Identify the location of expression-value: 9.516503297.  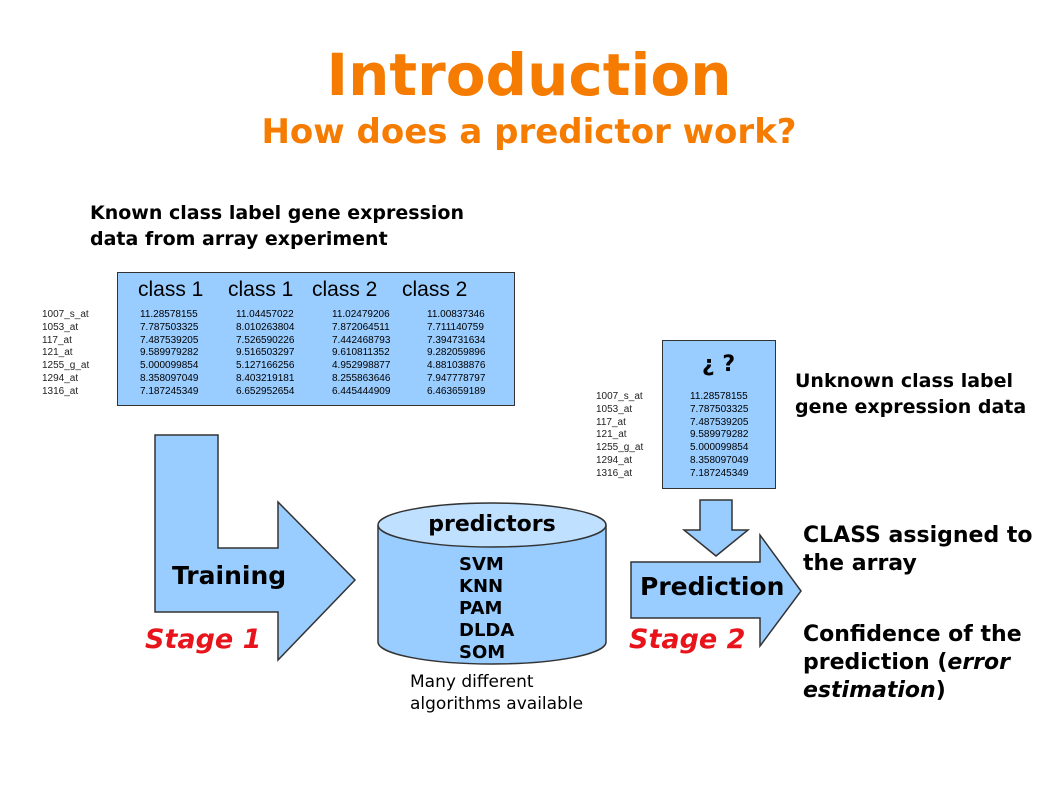
(265, 353).